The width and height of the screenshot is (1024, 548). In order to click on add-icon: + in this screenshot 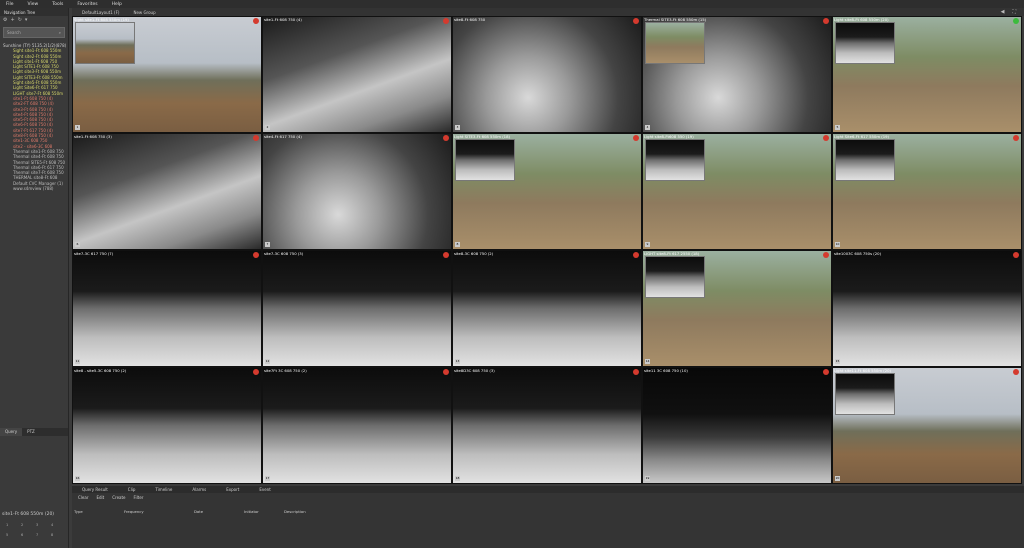, I will do `click(12, 20)`.